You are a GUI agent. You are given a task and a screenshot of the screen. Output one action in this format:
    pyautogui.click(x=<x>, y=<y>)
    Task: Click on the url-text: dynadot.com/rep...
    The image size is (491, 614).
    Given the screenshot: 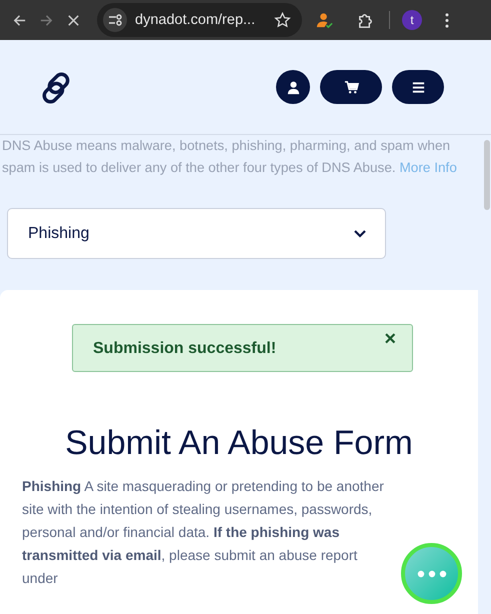 What is the action you would take?
    pyautogui.click(x=195, y=20)
    